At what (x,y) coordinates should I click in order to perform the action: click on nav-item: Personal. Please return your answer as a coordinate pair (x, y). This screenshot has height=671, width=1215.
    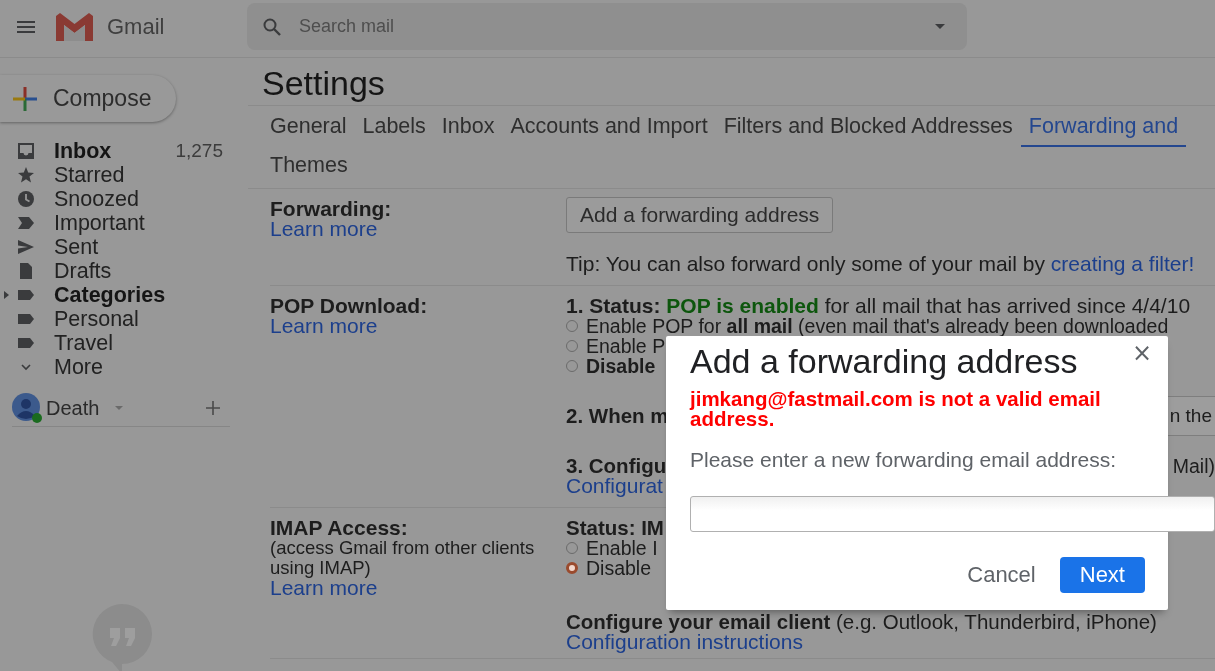
    Looking at the image, I should click on (119, 319).